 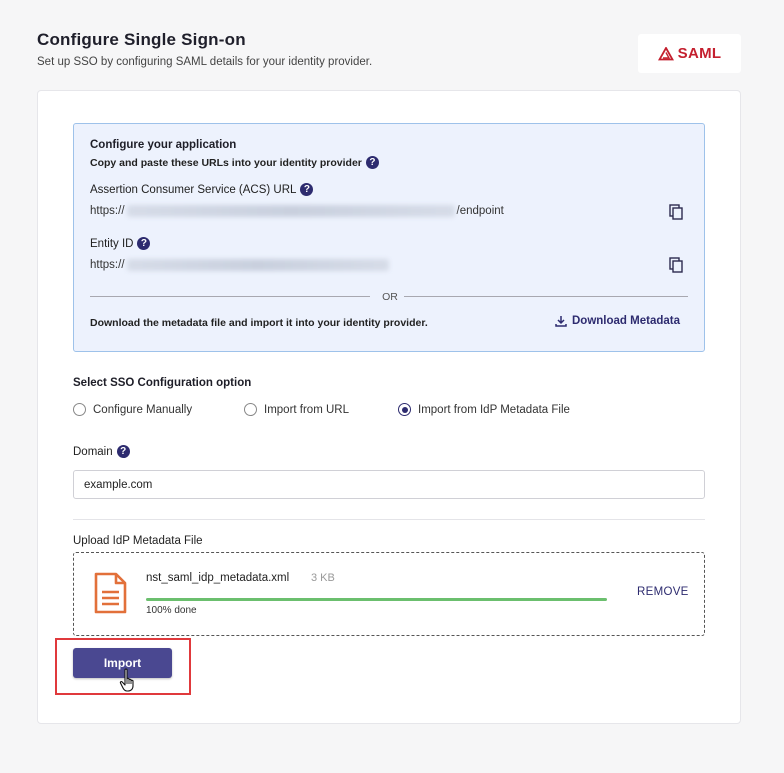 I want to click on upload-progress-fill, so click(x=376, y=599).